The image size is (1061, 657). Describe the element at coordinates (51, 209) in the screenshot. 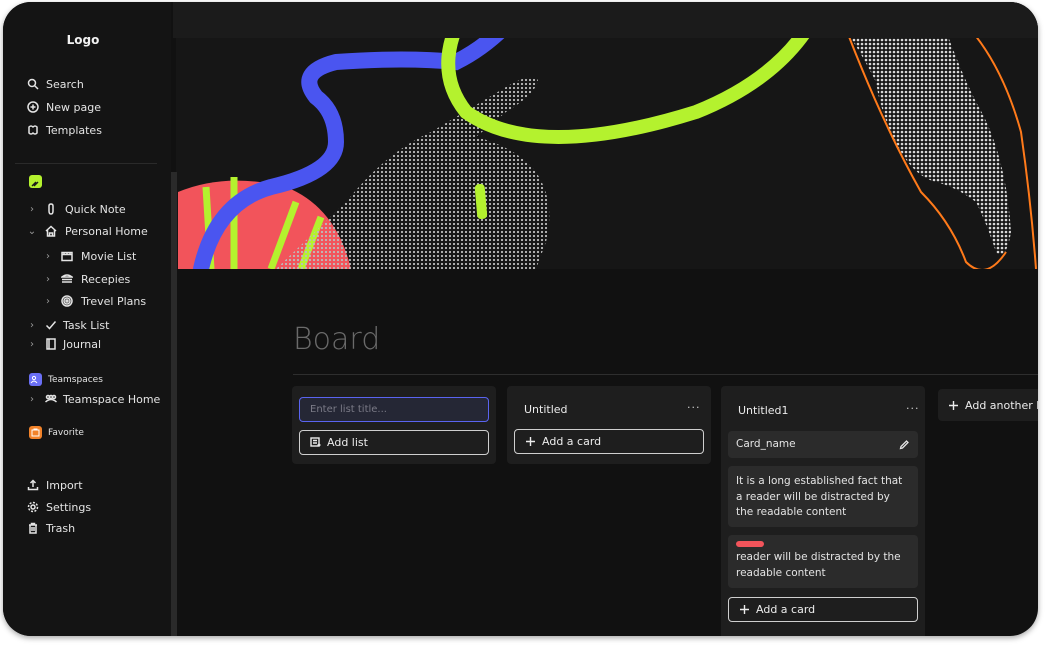

I see `paperclip-icon` at that location.